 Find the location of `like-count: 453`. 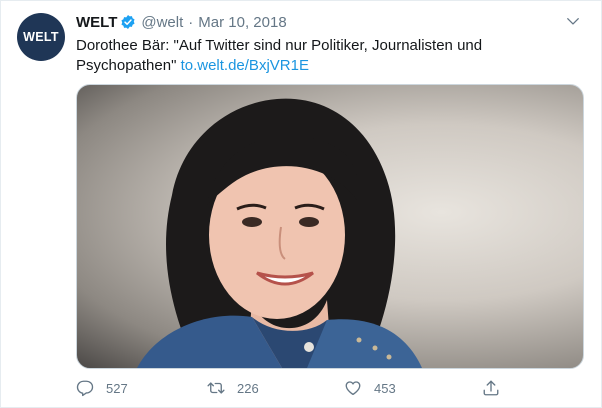

like-count: 453 is located at coordinates (385, 388).